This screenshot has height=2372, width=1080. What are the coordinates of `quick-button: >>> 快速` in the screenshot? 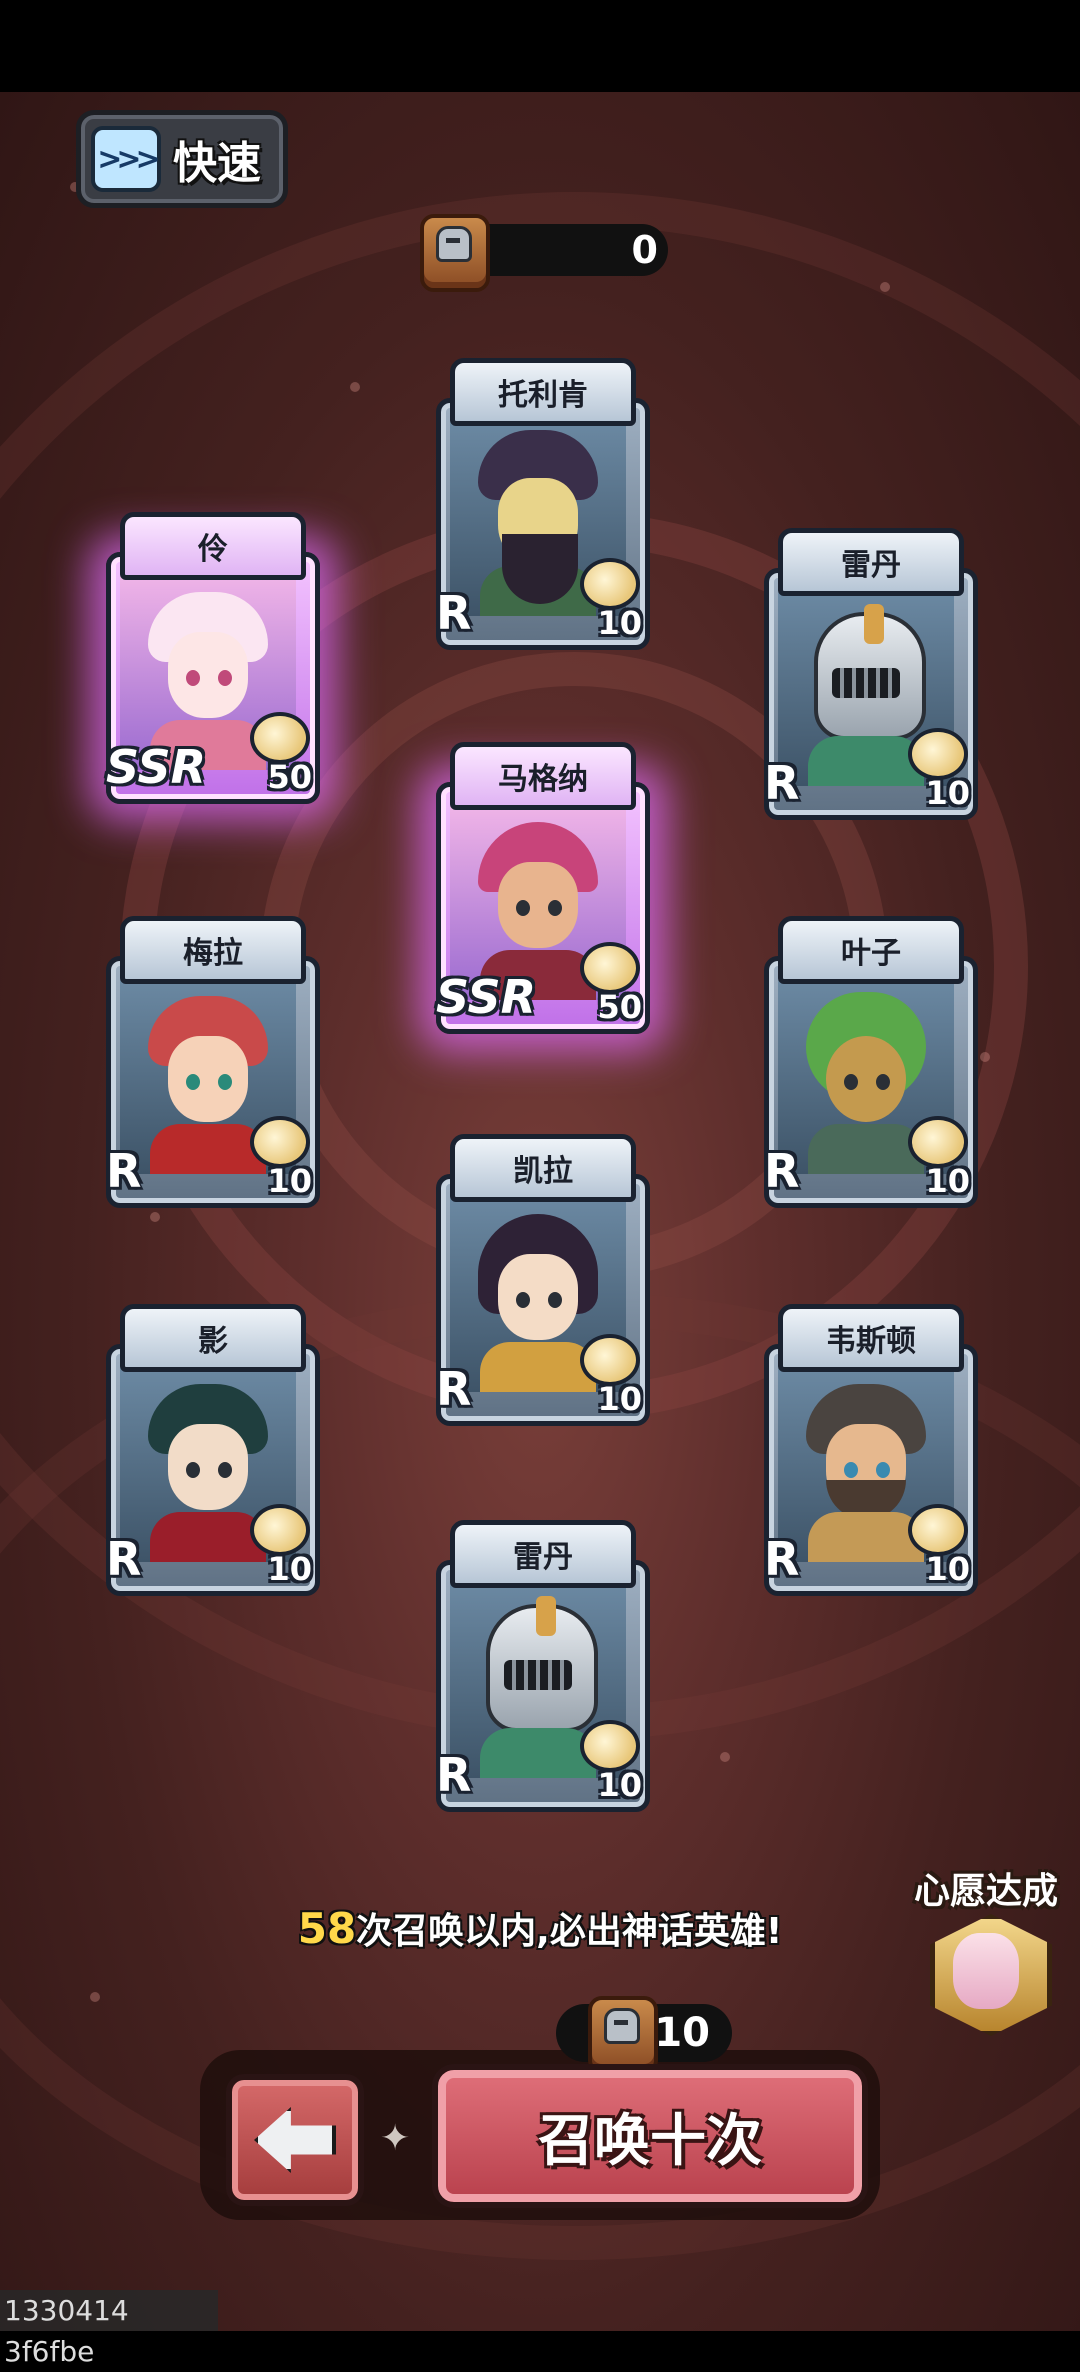 It's located at (182, 159).